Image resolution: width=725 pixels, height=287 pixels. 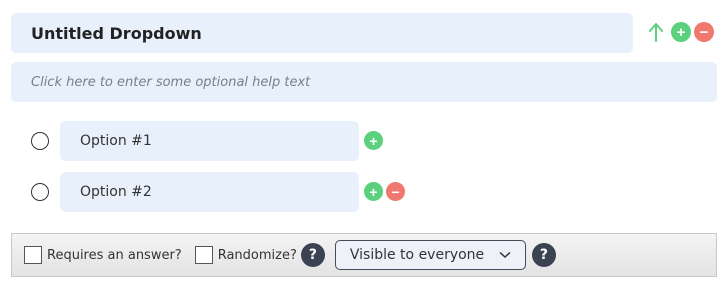 I want to click on option-controls-1: +, so click(x=375, y=140).